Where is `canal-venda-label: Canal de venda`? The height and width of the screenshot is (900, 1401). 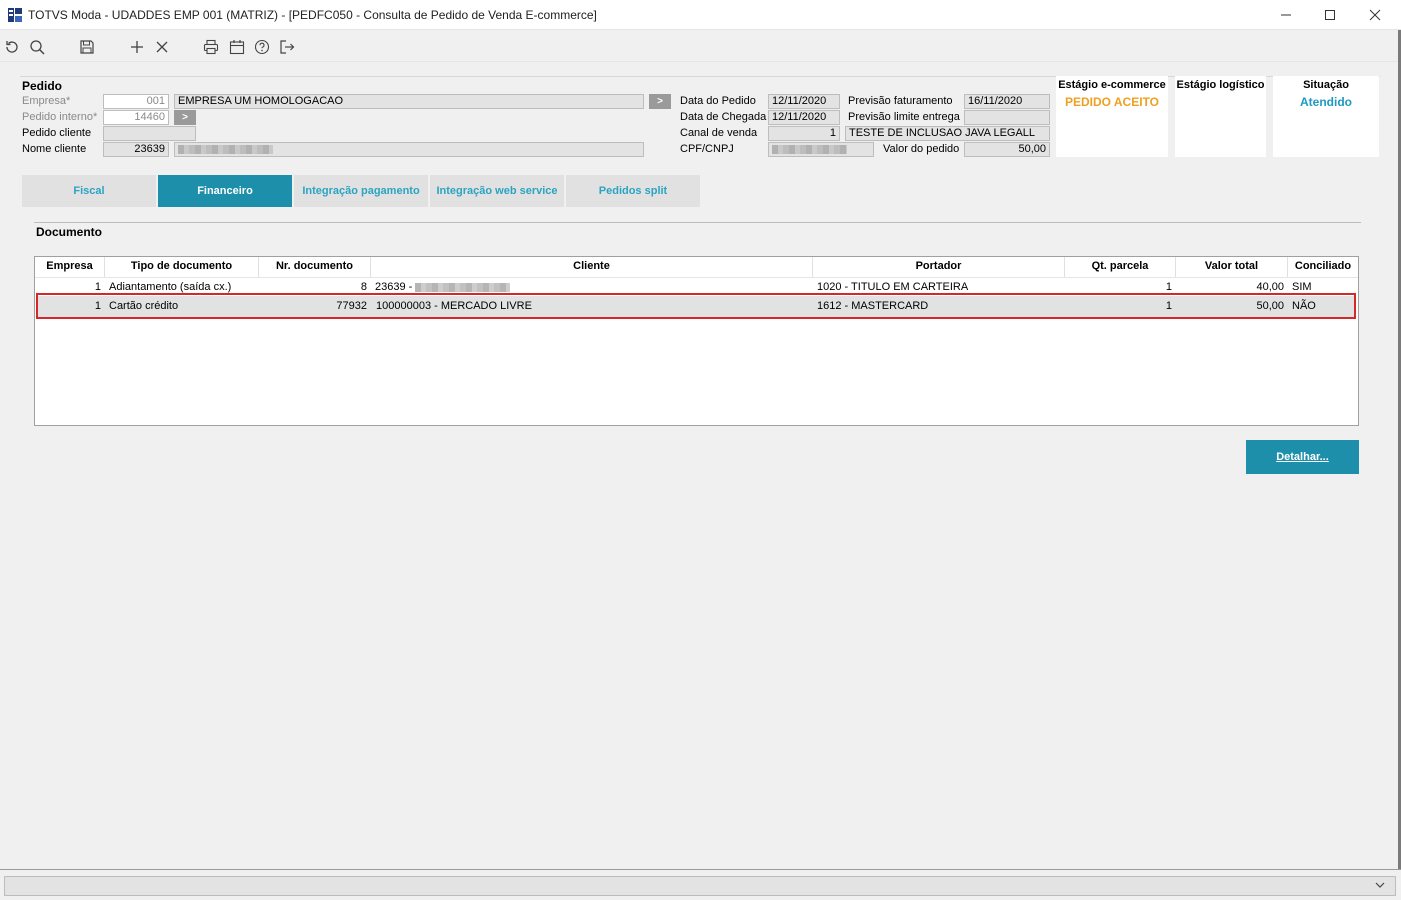 canal-venda-label: Canal de venda is located at coordinates (719, 133).